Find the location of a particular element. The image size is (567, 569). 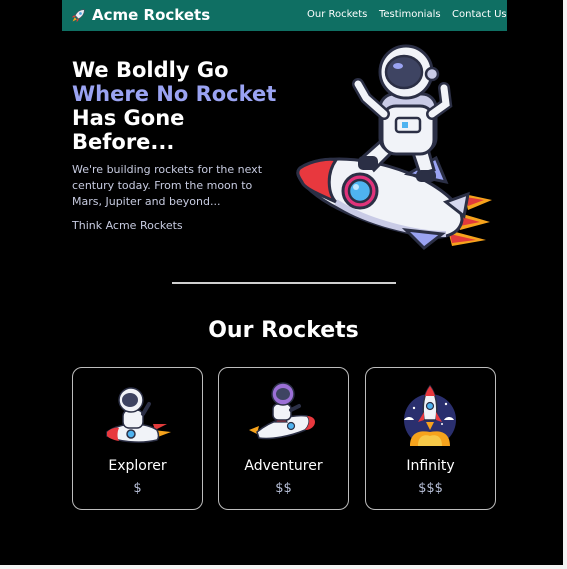

astronaut-on-rocket-icon is located at coordinates (138, 415).